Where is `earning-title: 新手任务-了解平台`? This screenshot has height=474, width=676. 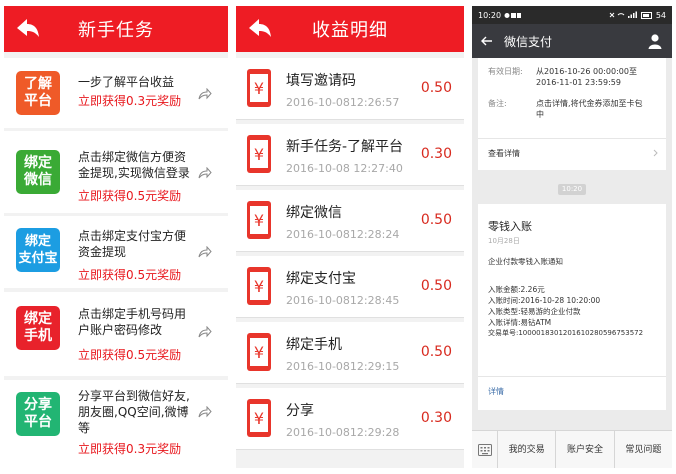 earning-title: 新手任务-了解平台 is located at coordinates (345, 147).